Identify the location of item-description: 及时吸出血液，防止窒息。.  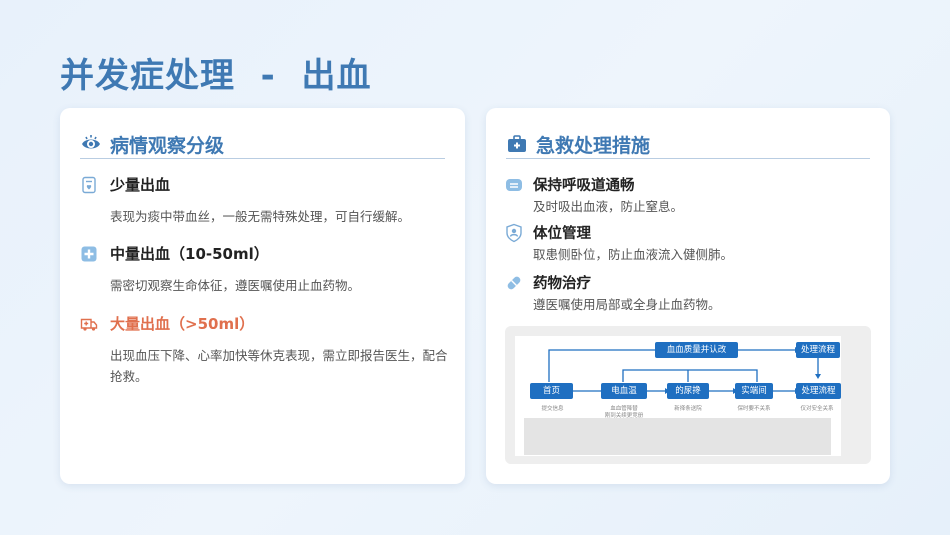
(608, 206).